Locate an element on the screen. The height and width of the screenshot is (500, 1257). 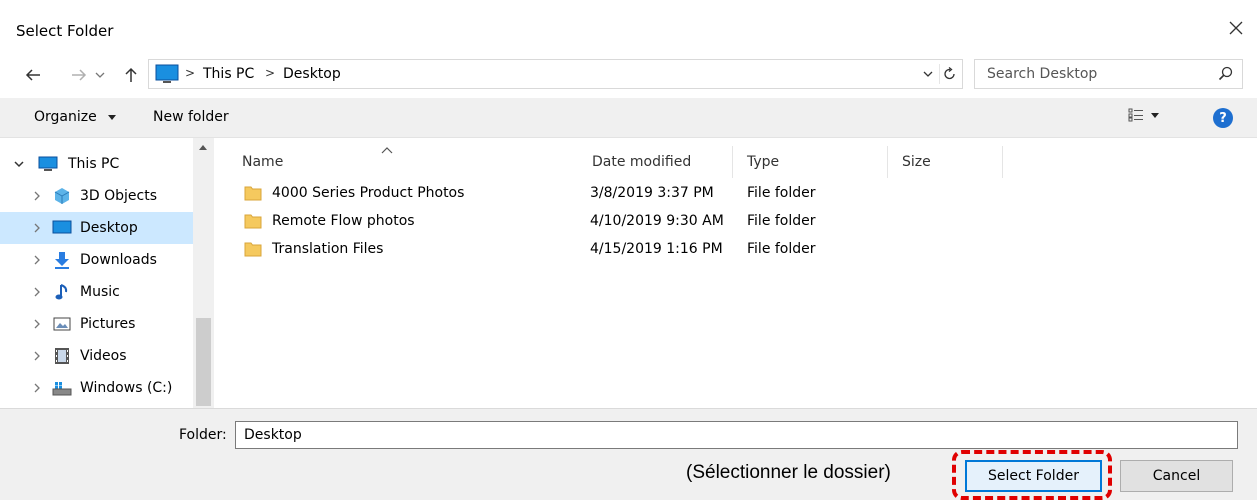
nav-item-this-pc: This PC is located at coordinates (96, 164).